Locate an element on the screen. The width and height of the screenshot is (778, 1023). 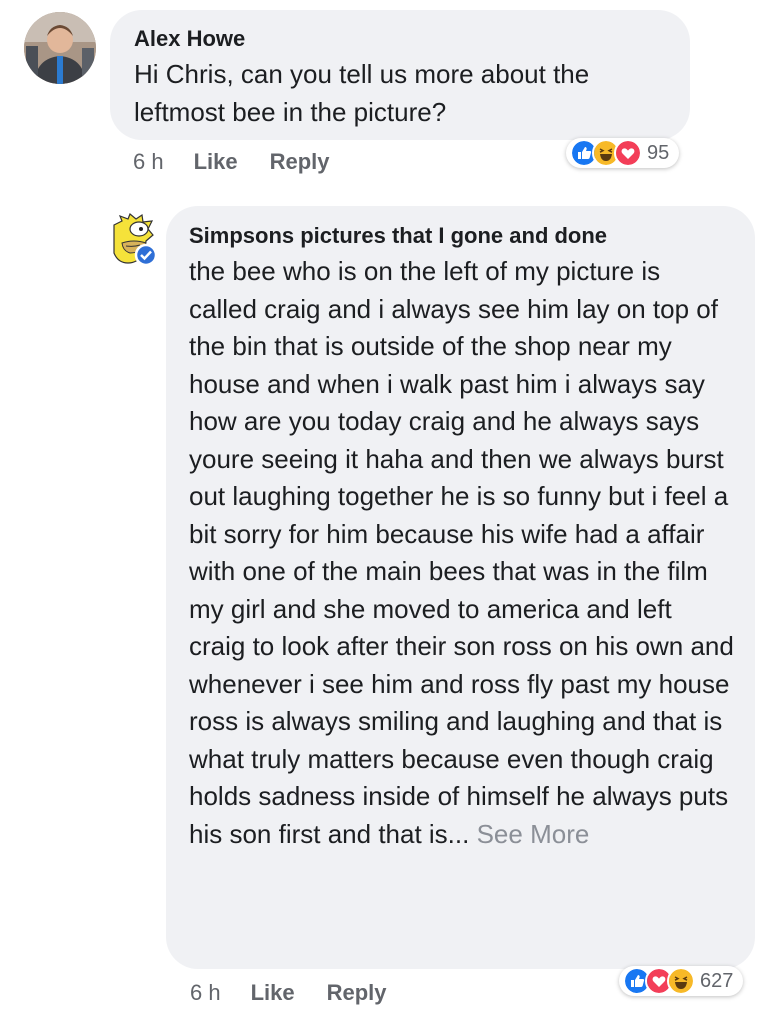
haha-reaction-icon is located at coordinates (681, 981).